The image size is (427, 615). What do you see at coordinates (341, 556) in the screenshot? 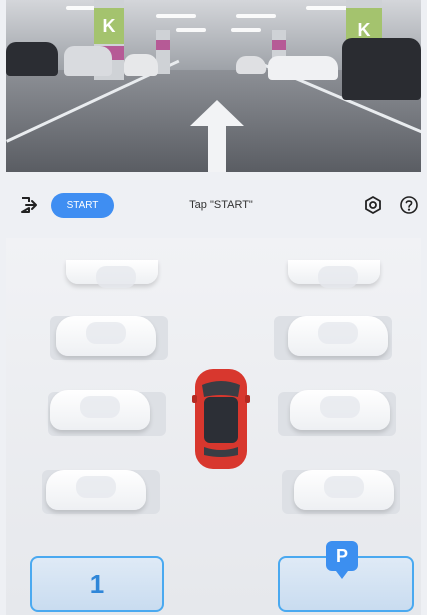
I see `parking-pin-label: P` at bounding box center [341, 556].